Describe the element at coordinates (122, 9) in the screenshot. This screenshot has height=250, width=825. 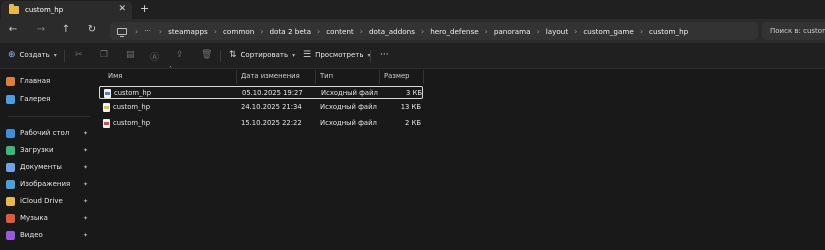
I see `close-icon: ✕` at that location.